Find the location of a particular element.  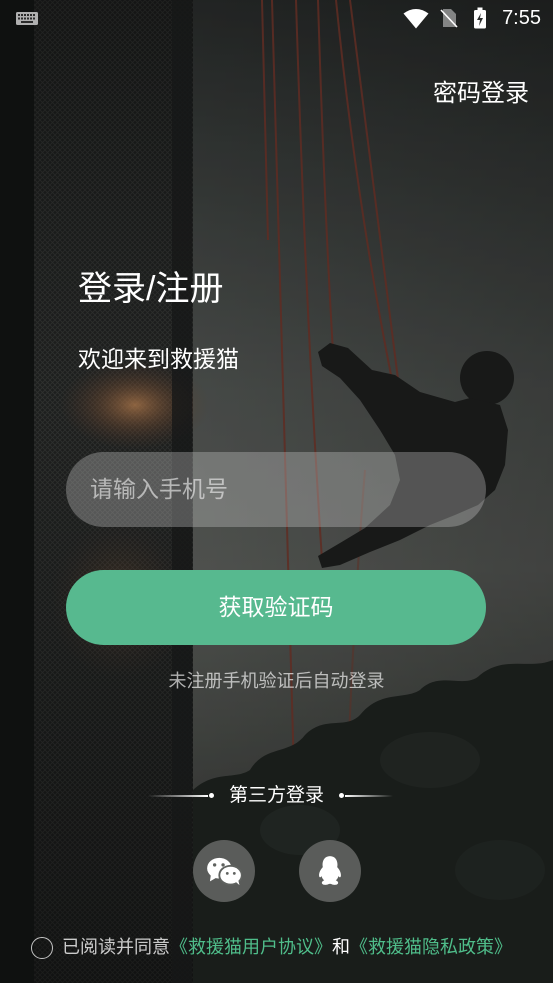

wechat-login-button is located at coordinates (224, 871).